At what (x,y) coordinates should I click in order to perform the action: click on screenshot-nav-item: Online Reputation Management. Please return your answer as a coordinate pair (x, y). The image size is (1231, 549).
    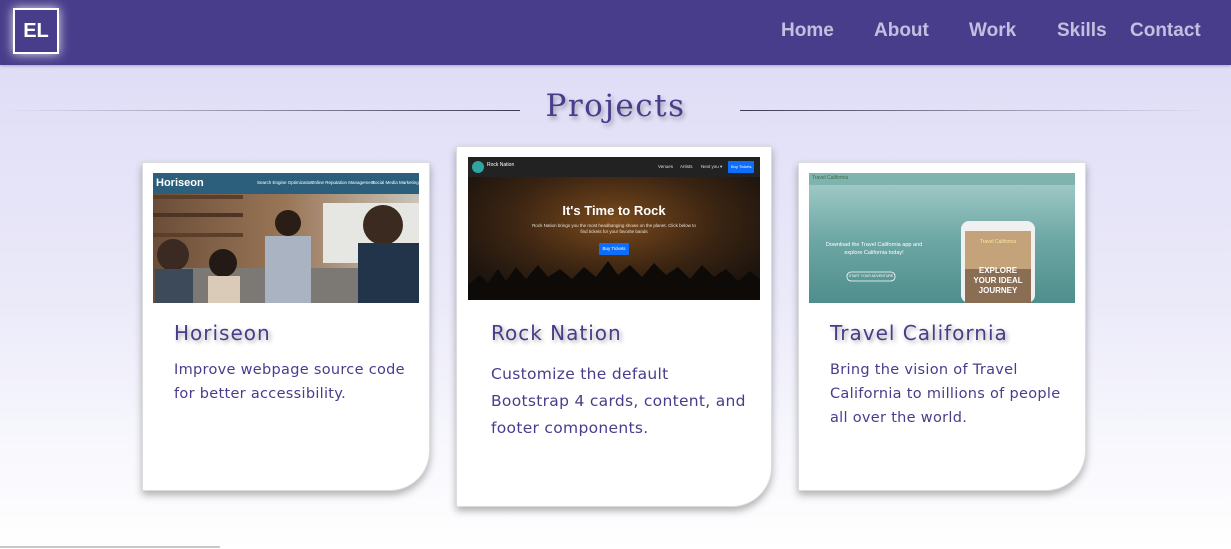
    Looking at the image, I should click on (343, 182).